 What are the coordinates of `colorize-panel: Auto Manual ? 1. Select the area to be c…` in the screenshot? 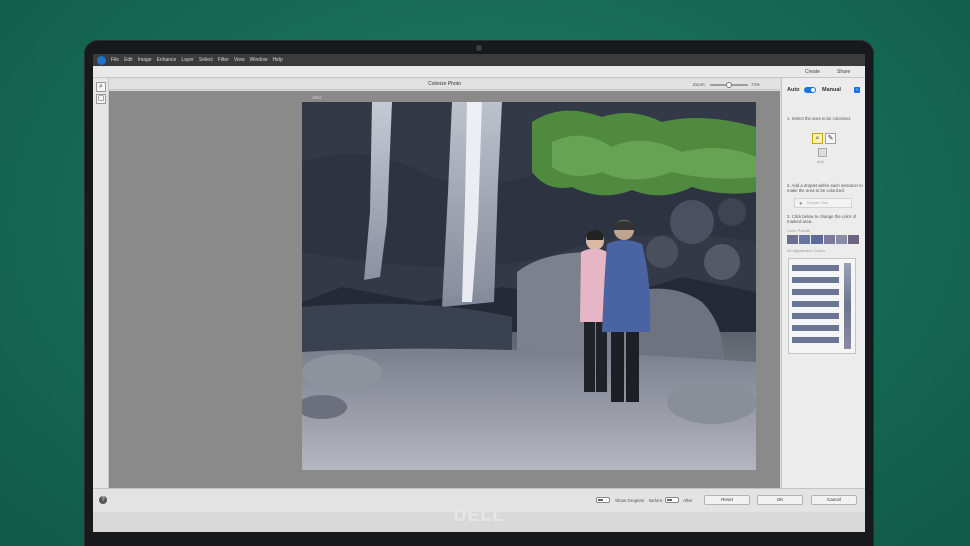 It's located at (823, 283).